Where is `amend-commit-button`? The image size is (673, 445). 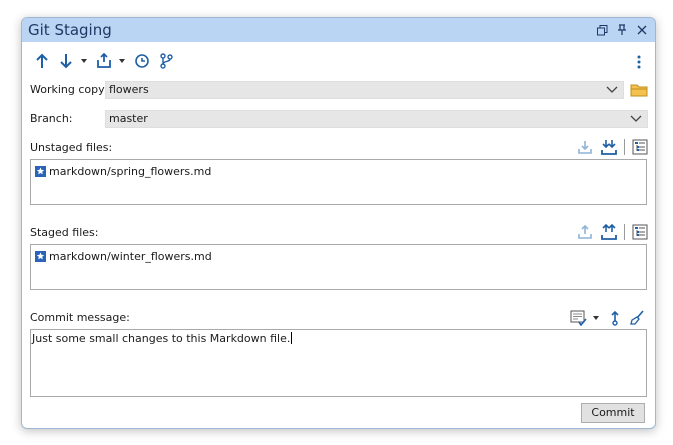
amend-commit-button is located at coordinates (615, 318).